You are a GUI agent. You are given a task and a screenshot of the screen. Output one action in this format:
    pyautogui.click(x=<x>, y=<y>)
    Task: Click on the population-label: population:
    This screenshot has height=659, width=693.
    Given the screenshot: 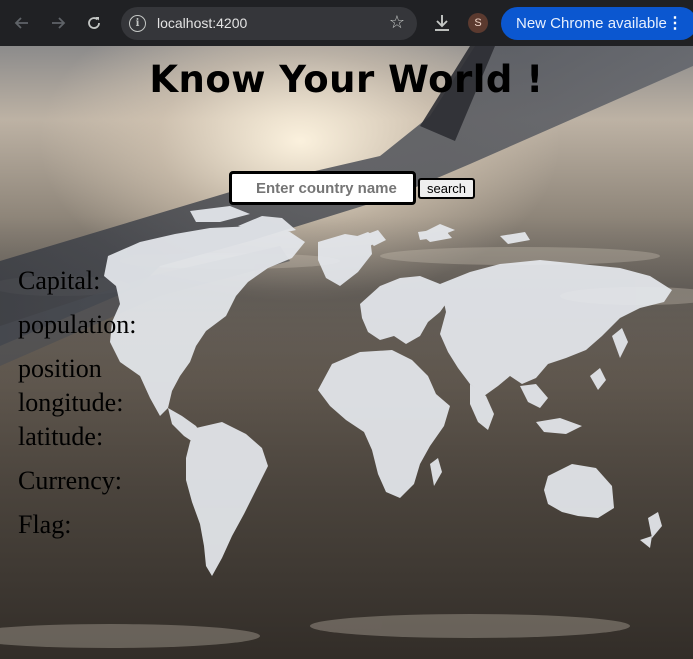 What is the action you would take?
    pyautogui.click(x=77, y=324)
    